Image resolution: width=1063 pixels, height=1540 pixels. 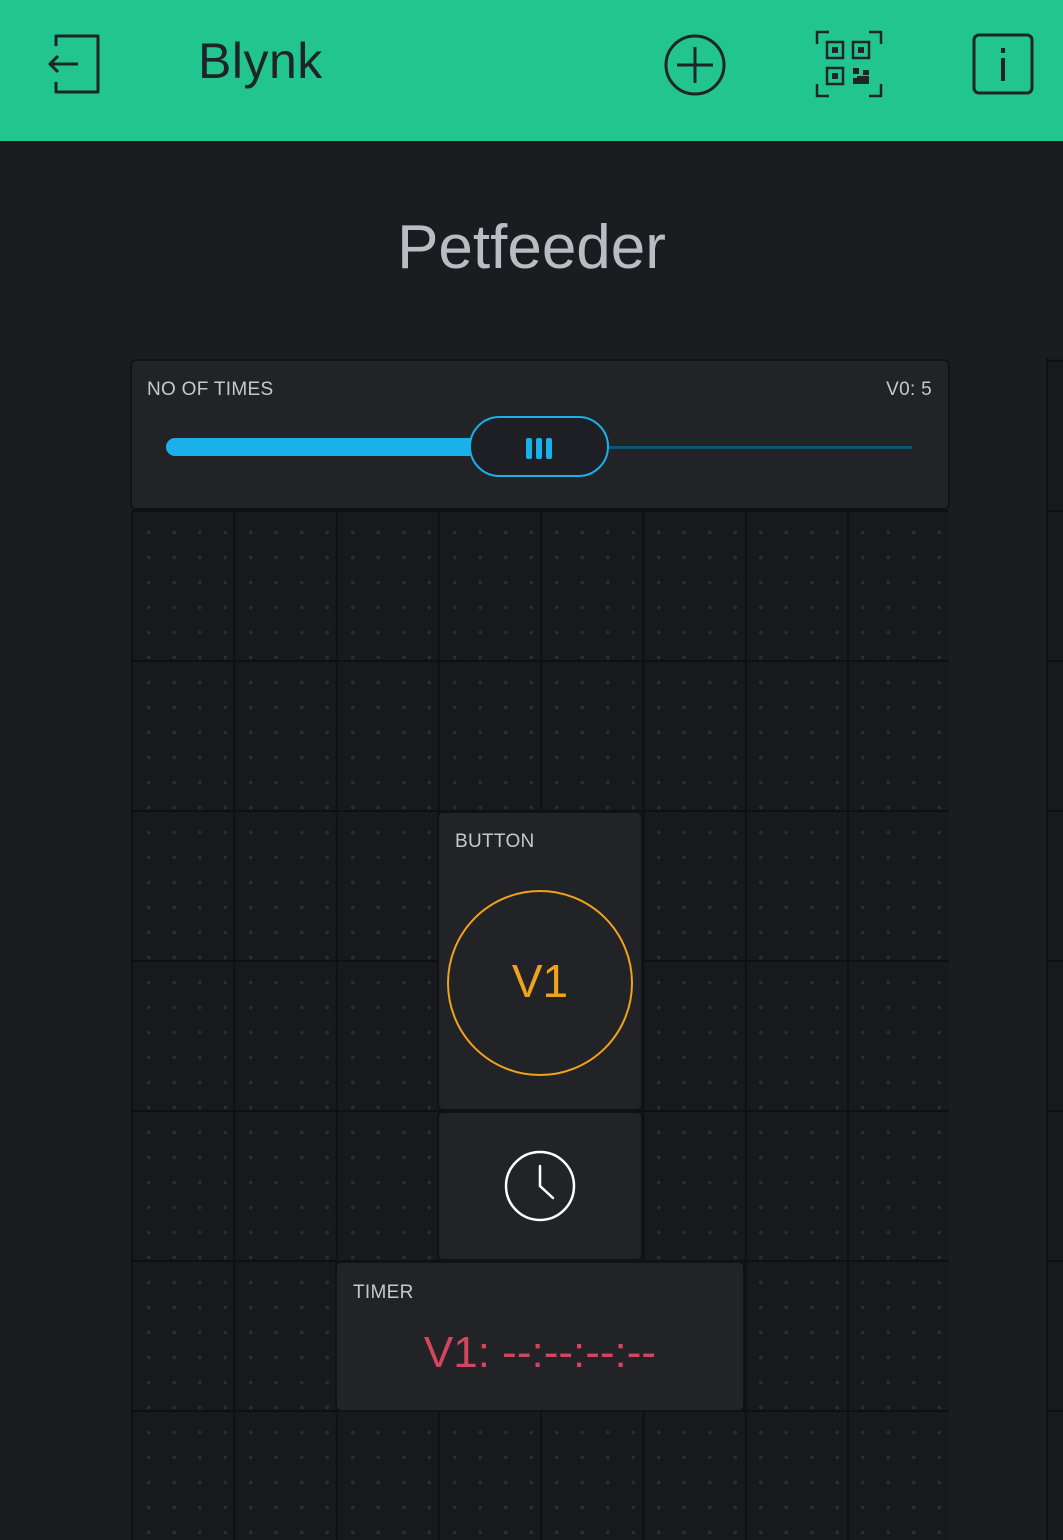 What do you see at coordinates (539, 446) in the screenshot?
I see `slider-handle` at bounding box center [539, 446].